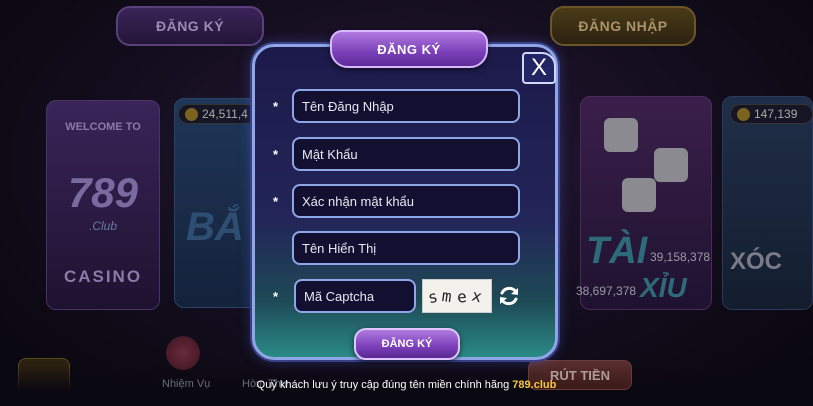  Describe the element at coordinates (103, 127) in the screenshot. I see `casino-welcome-text: WELCOME TO` at that location.